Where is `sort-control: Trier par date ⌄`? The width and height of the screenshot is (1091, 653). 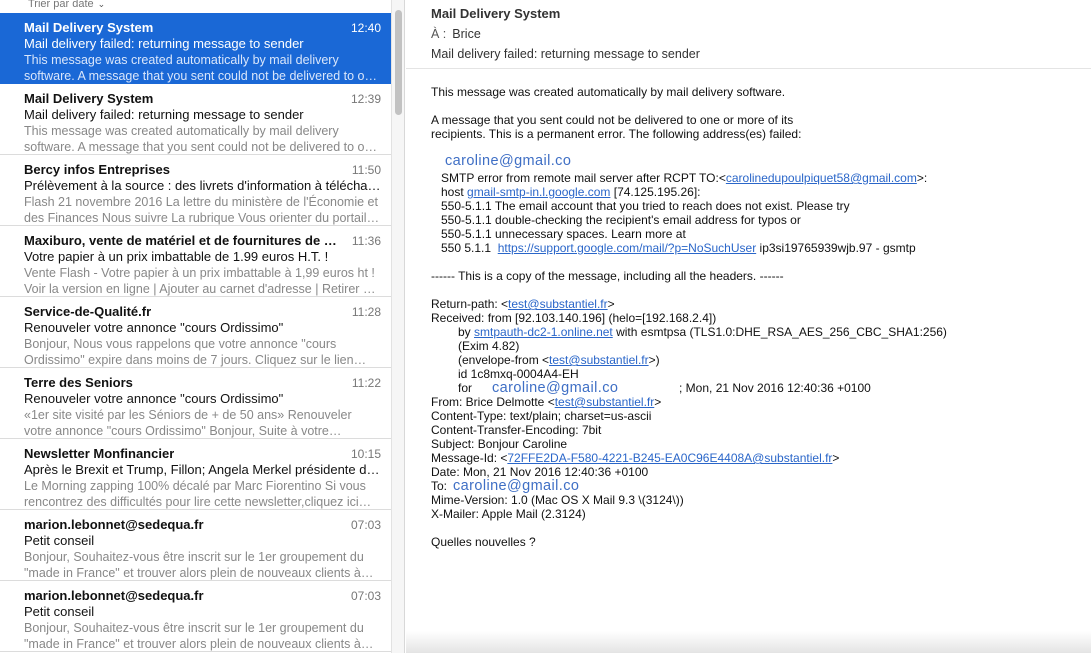 sort-control: Trier par date ⌄ is located at coordinates (195, 5).